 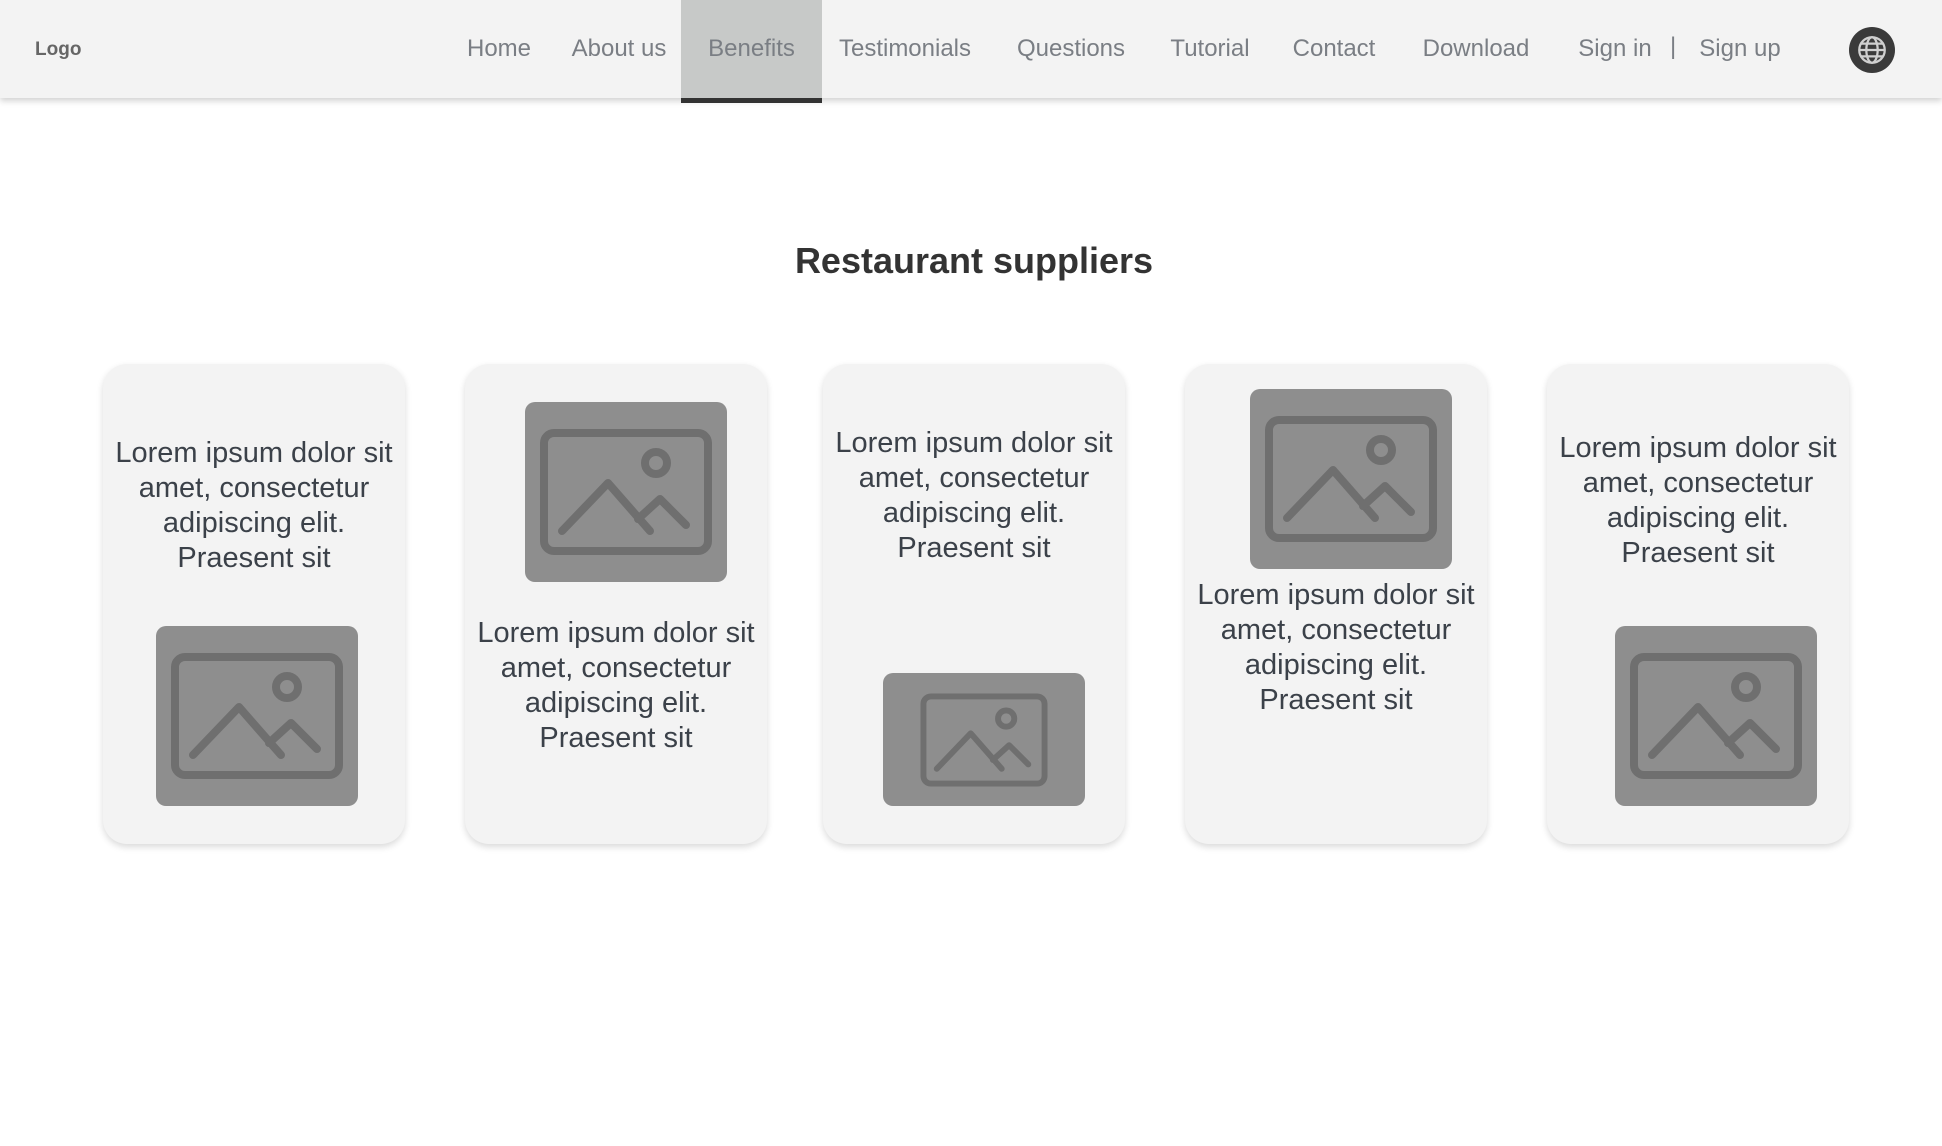 What do you see at coordinates (1071, 49) in the screenshot?
I see `nav-questions: Questions` at bounding box center [1071, 49].